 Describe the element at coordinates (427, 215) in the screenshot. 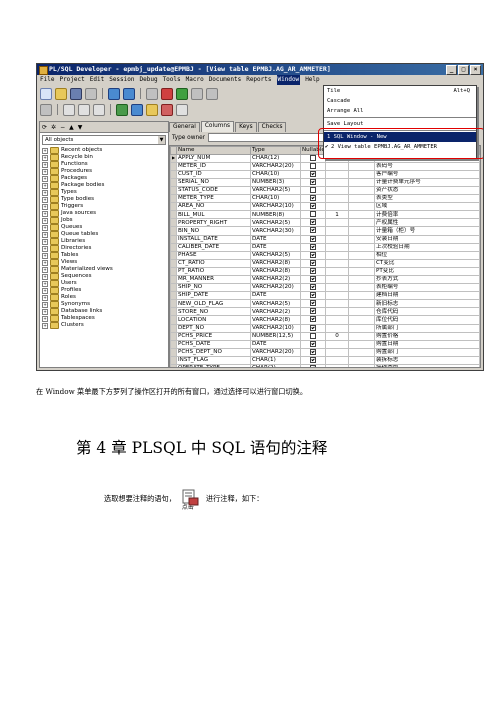

I see `table-cell: 计费倍率` at that location.